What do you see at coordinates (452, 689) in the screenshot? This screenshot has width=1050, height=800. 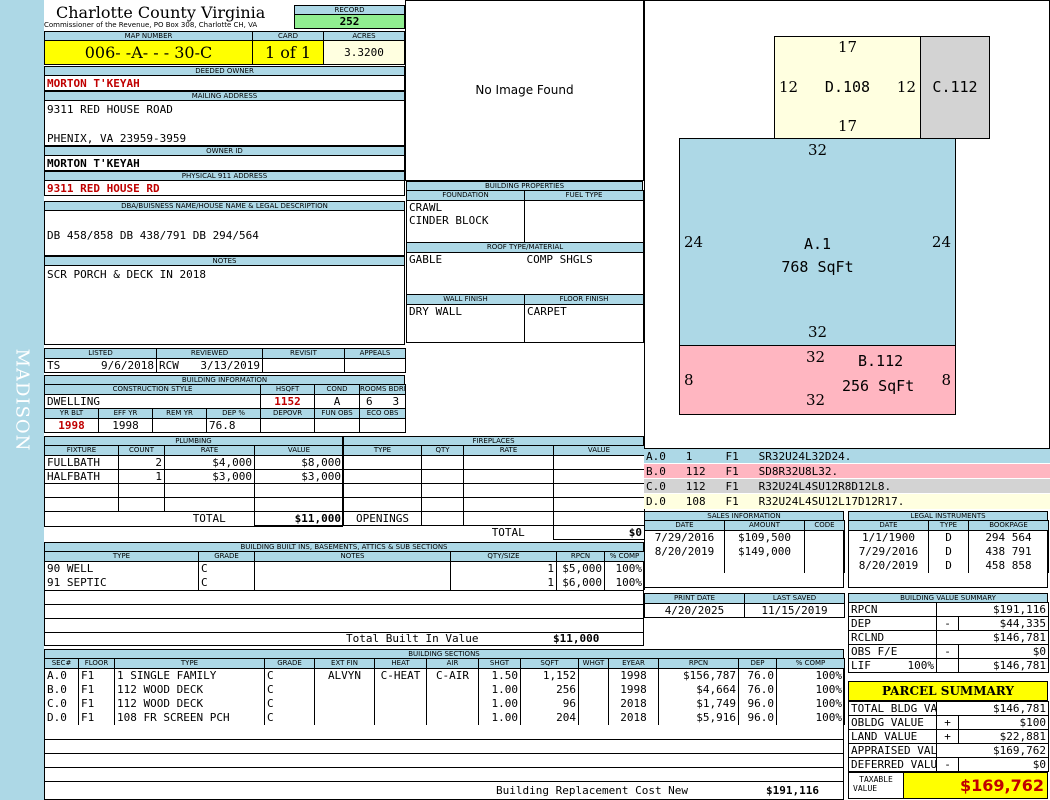 I see `section-air` at bounding box center [452, 689].